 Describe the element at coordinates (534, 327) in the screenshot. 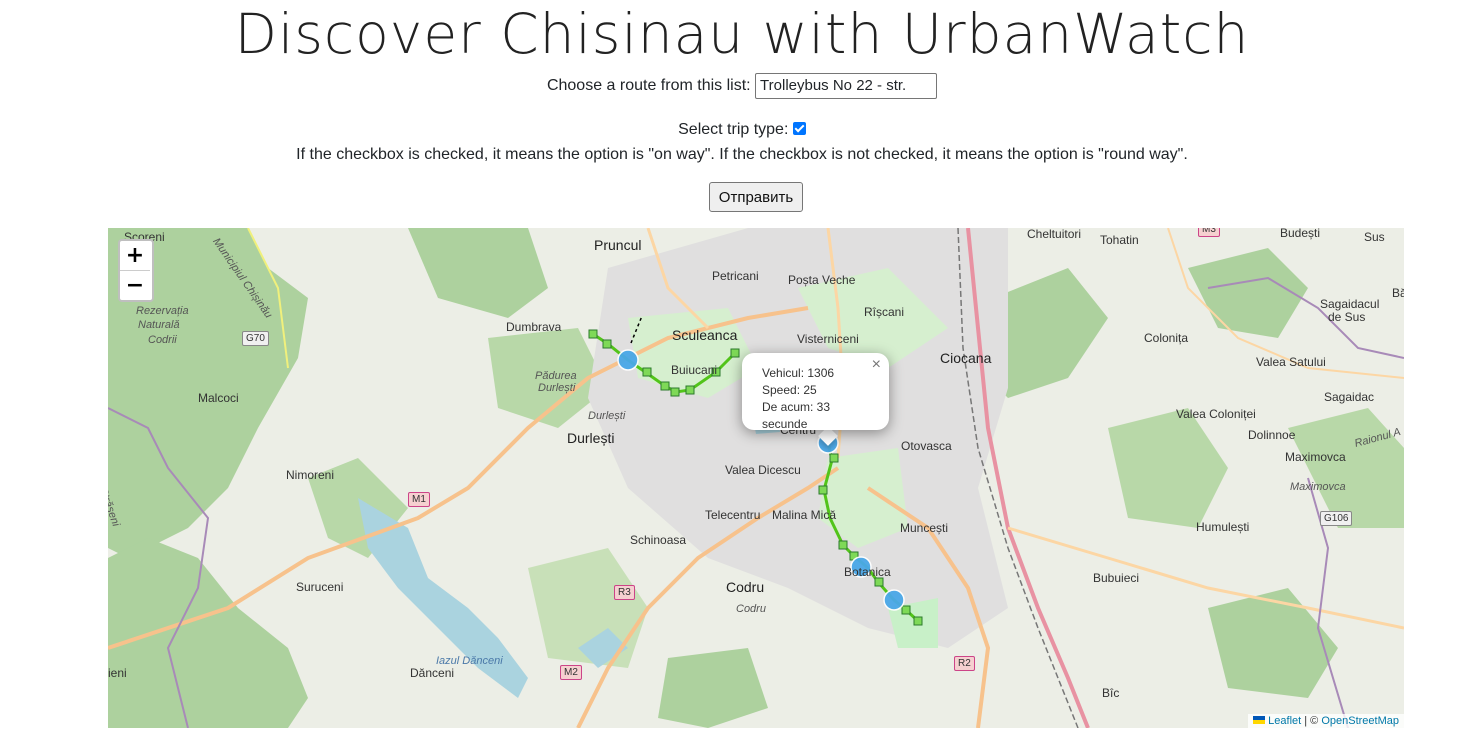

I see `map-label: Dumbrava` at that location.